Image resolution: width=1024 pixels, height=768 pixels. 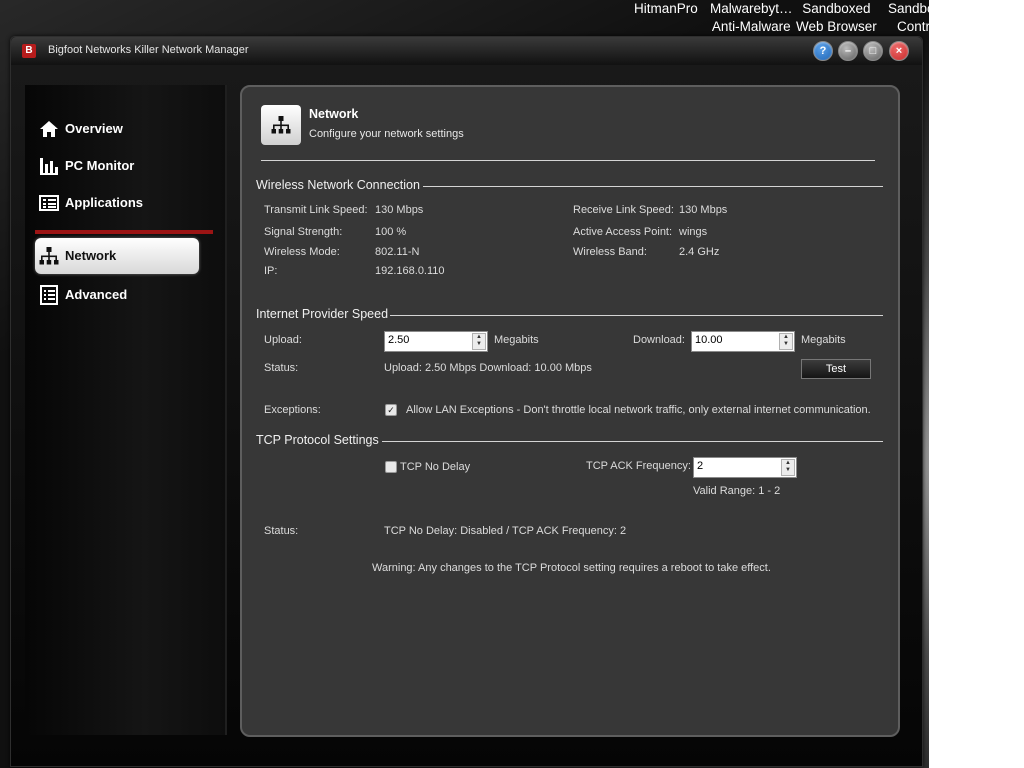 I want to click on sidebar-item-label: Overview, so click(x=94, y=128).